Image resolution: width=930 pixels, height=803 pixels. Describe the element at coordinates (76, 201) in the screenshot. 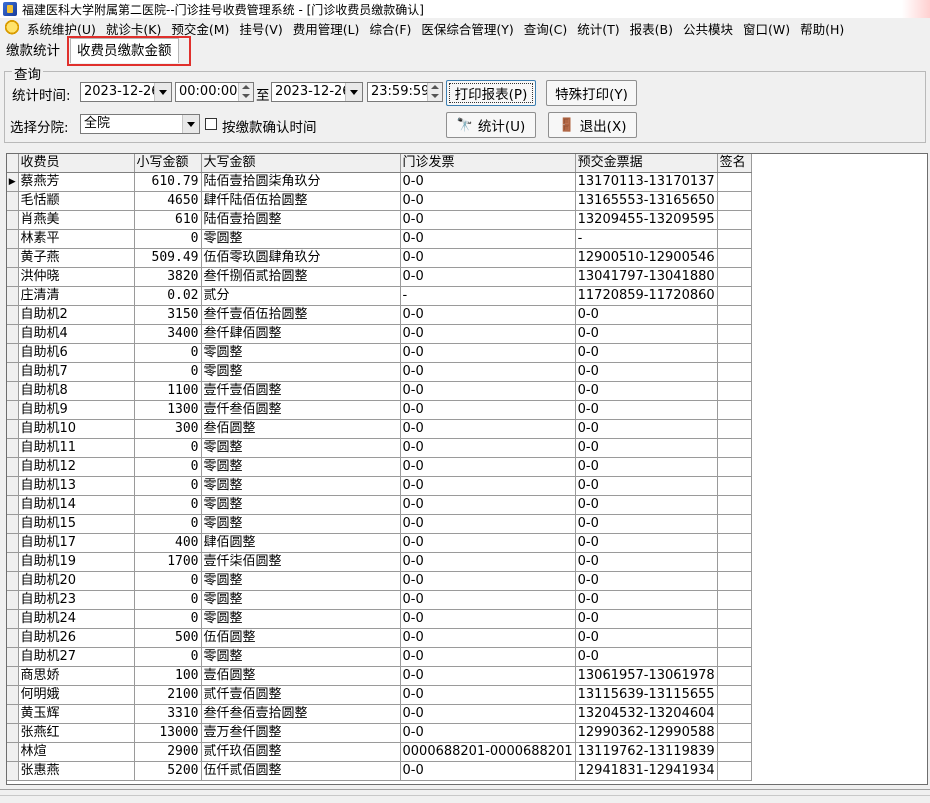

I see `cashier-cell: 毛恬颛` at that location.